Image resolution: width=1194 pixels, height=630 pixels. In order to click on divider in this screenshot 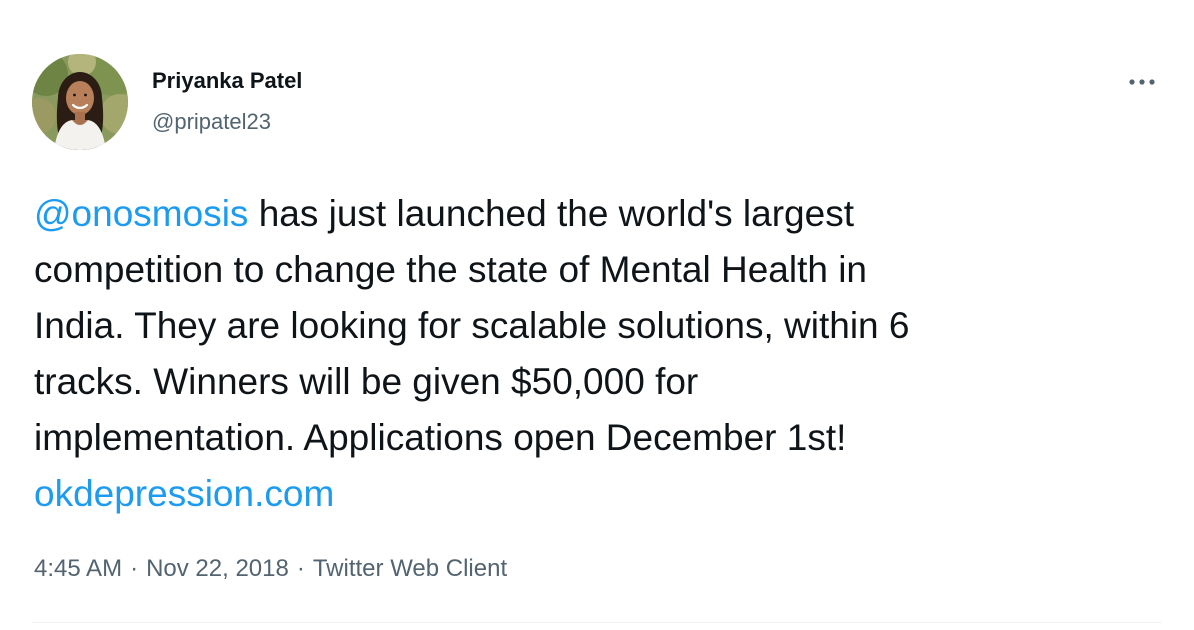, I will do `click(597, 622)`.